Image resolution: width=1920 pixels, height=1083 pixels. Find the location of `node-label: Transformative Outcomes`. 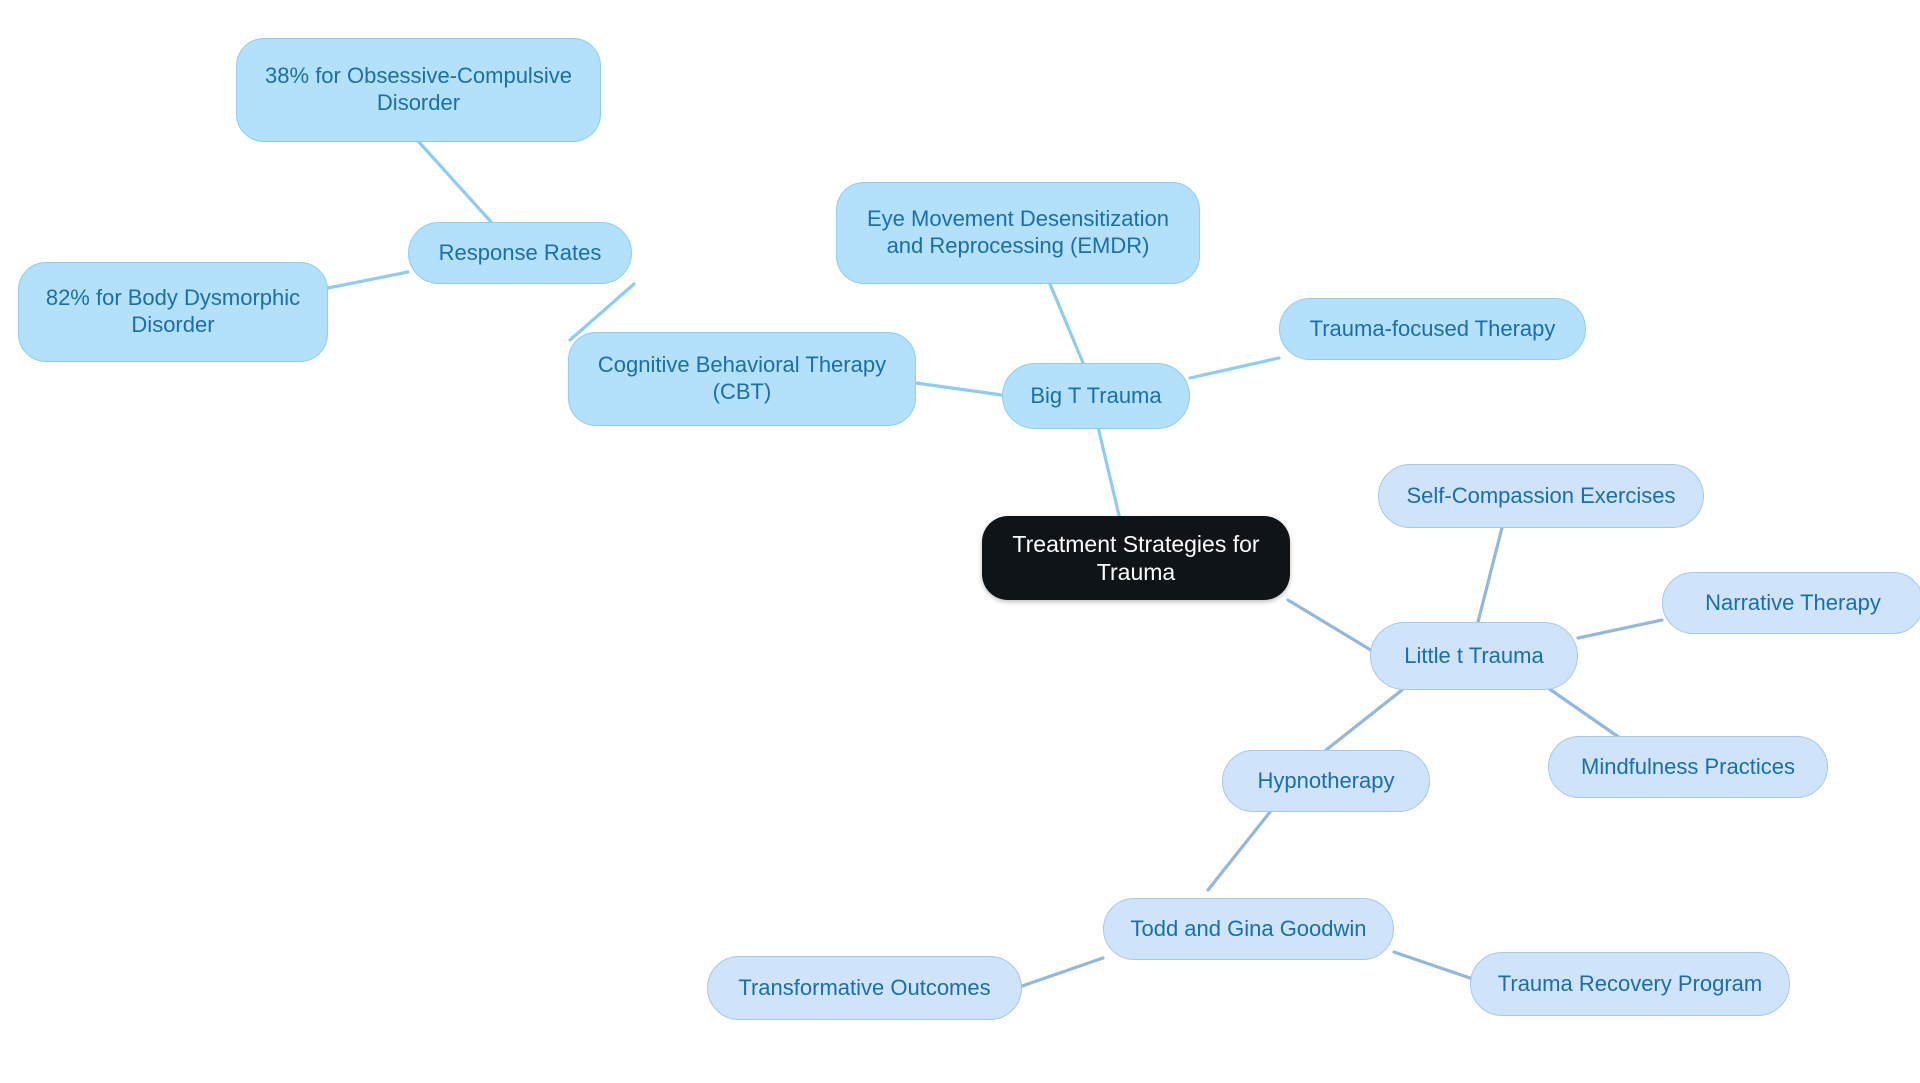

node-label: Transformative Outcomes is located at coordinates (864, 987).